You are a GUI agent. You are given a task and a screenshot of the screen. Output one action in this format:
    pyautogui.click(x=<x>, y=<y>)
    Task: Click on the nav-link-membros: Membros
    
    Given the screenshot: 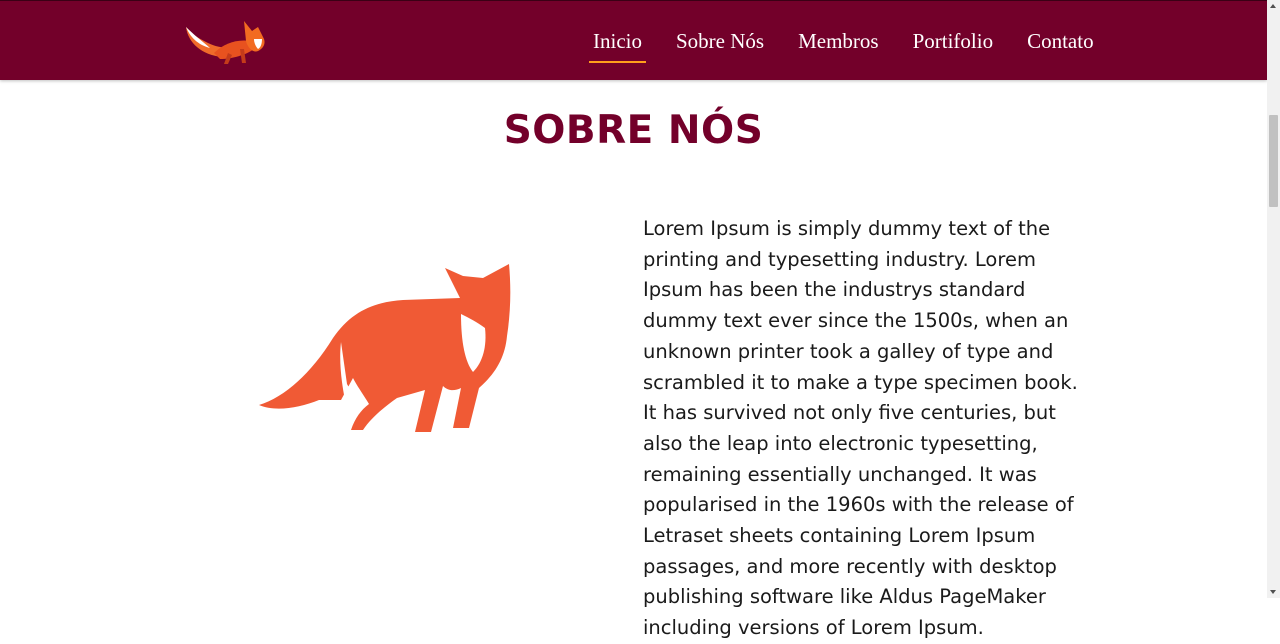 What is the action you would take?
    pyautogui.click(x=838, y=41)
    